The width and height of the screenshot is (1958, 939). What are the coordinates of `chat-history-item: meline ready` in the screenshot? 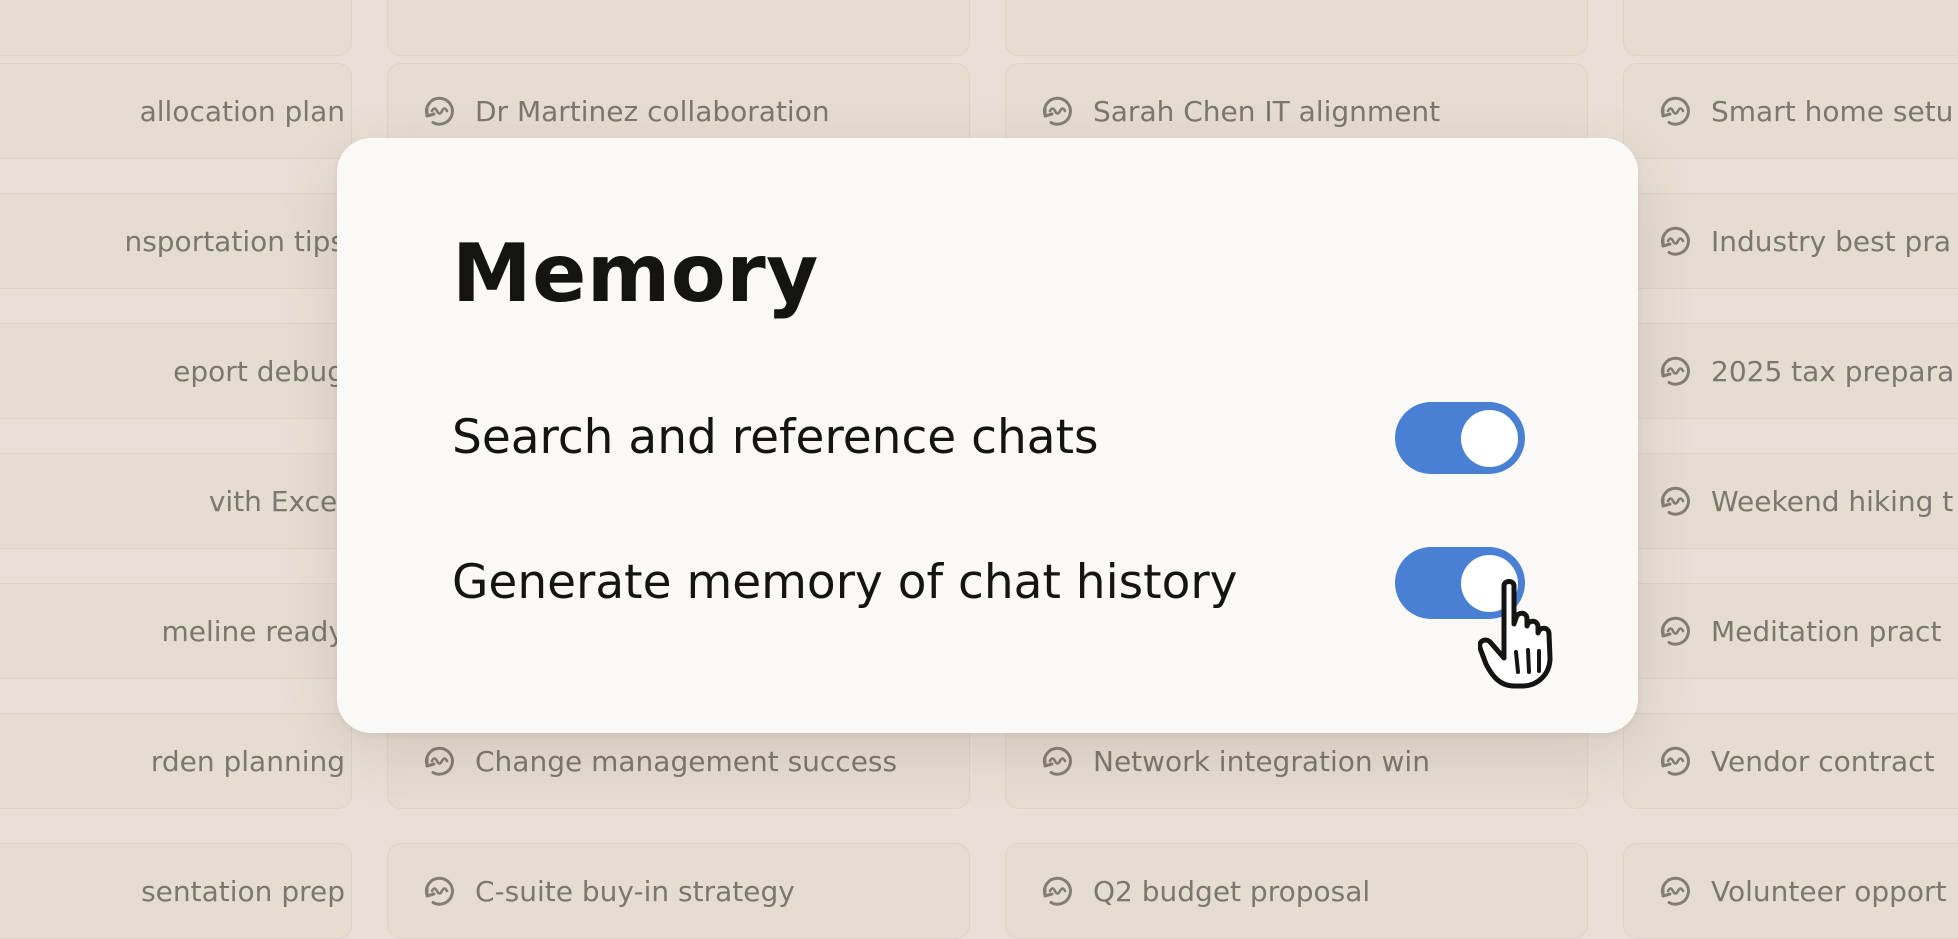 It's located at (176, 631).